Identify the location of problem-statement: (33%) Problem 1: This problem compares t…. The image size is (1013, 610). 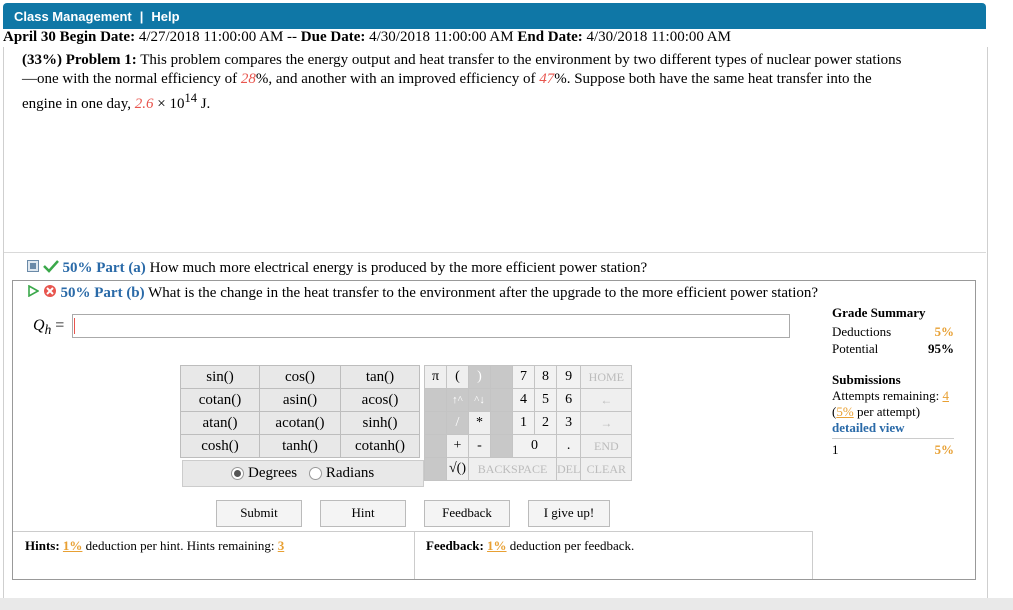
(462, 82).